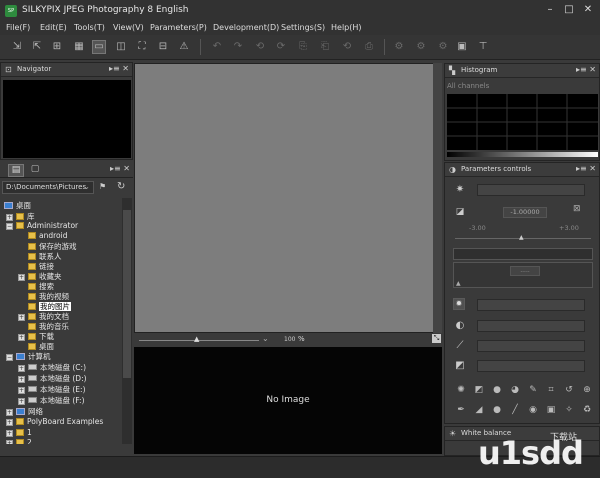 The width and height of the screenshot is (600, 478). Describe the element at coordinates (18, 27) in the screenshot. I see `menu-file: File(F)` at that location.